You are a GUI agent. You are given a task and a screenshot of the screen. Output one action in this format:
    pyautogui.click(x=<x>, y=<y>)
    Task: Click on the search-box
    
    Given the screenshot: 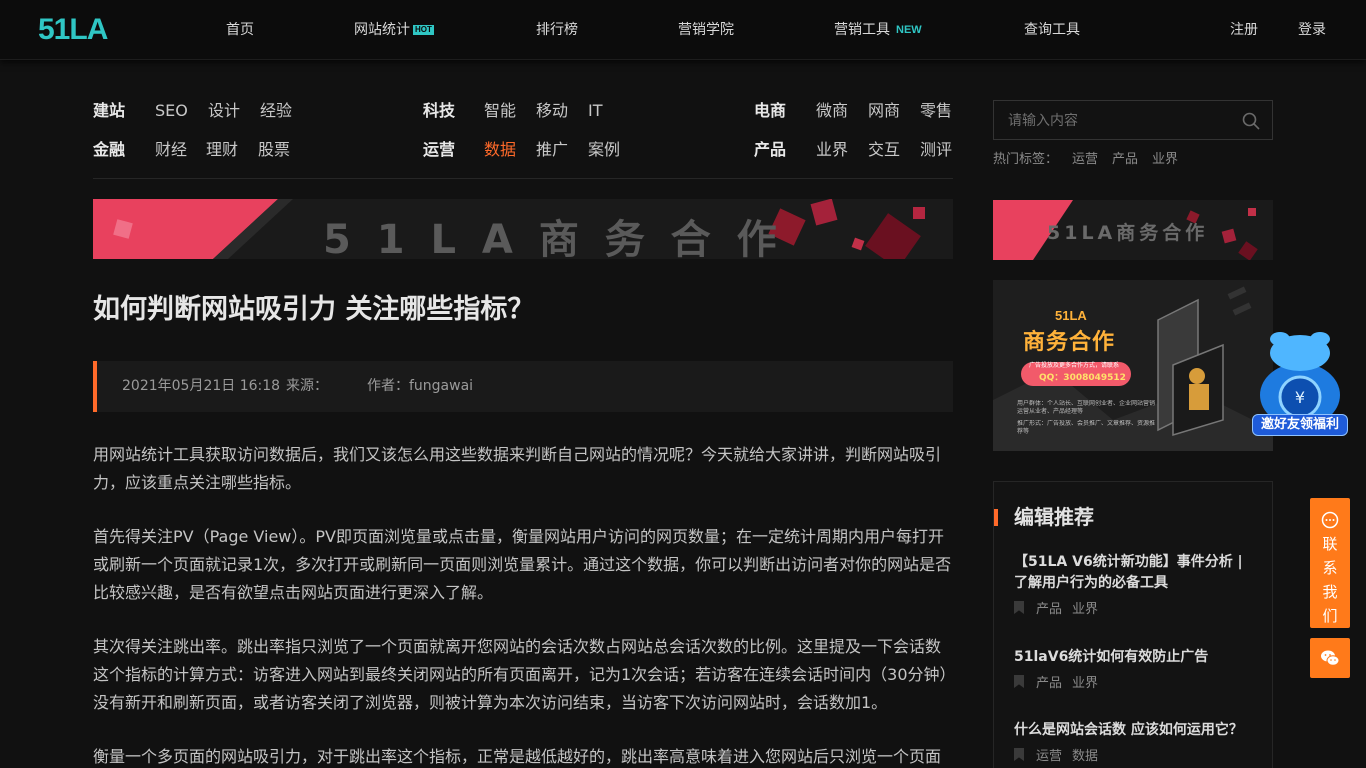 What is the action you would take?
    pyautogui.click(x=1133, y=120)
    